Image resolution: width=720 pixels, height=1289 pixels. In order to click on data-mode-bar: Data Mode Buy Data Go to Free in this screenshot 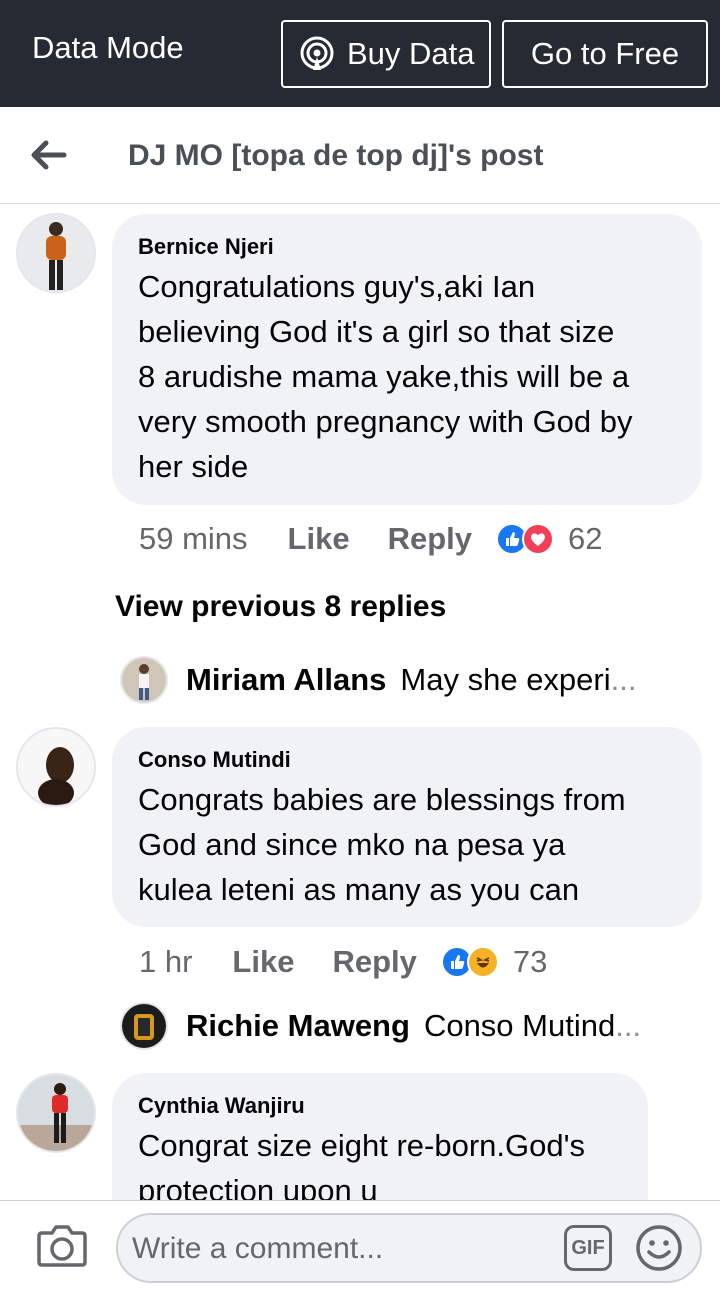, I will do `click(360, 53)`.